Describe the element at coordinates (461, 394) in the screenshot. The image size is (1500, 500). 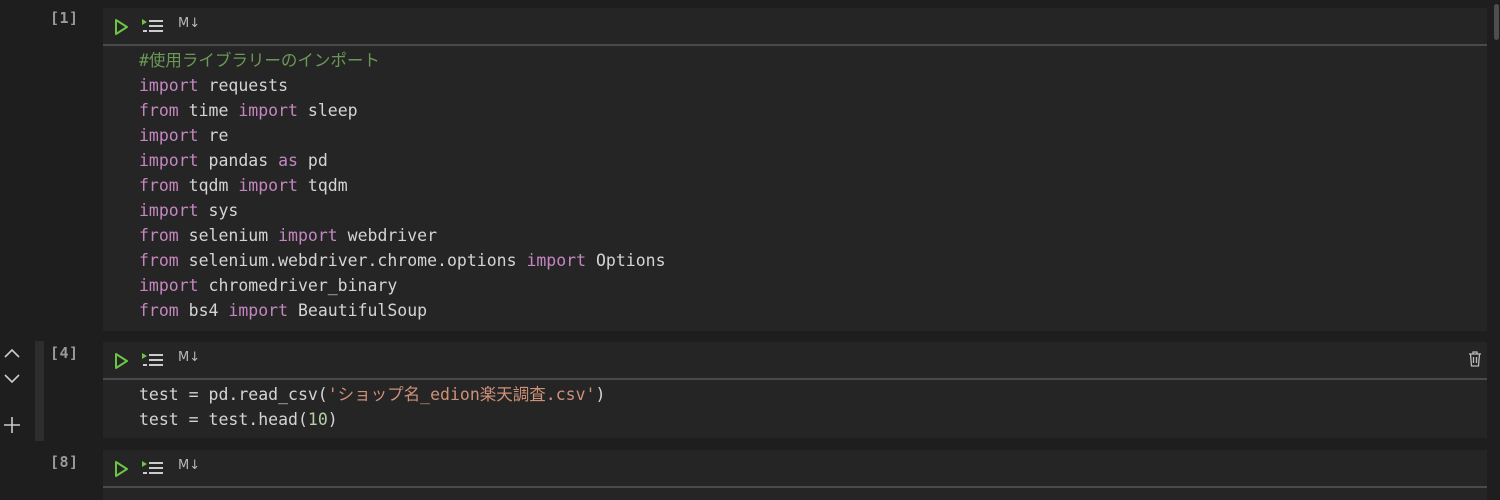
I see `code-token: 'ショップ名_edion楽天調査.csv'` at that location.